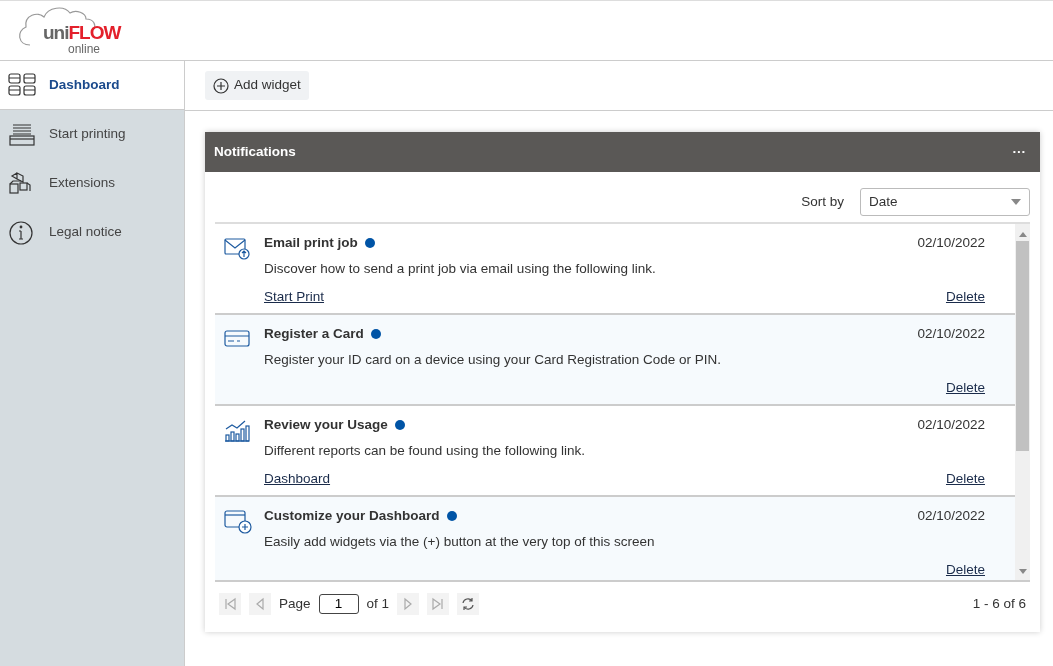 The width and height of the screenshot is (1053, 666). Describe the element at coordinates (493, 360) in the screenshot. I see `notification-text: Register your ID card on a device using your Card Registration Code or PIN.` at that location.